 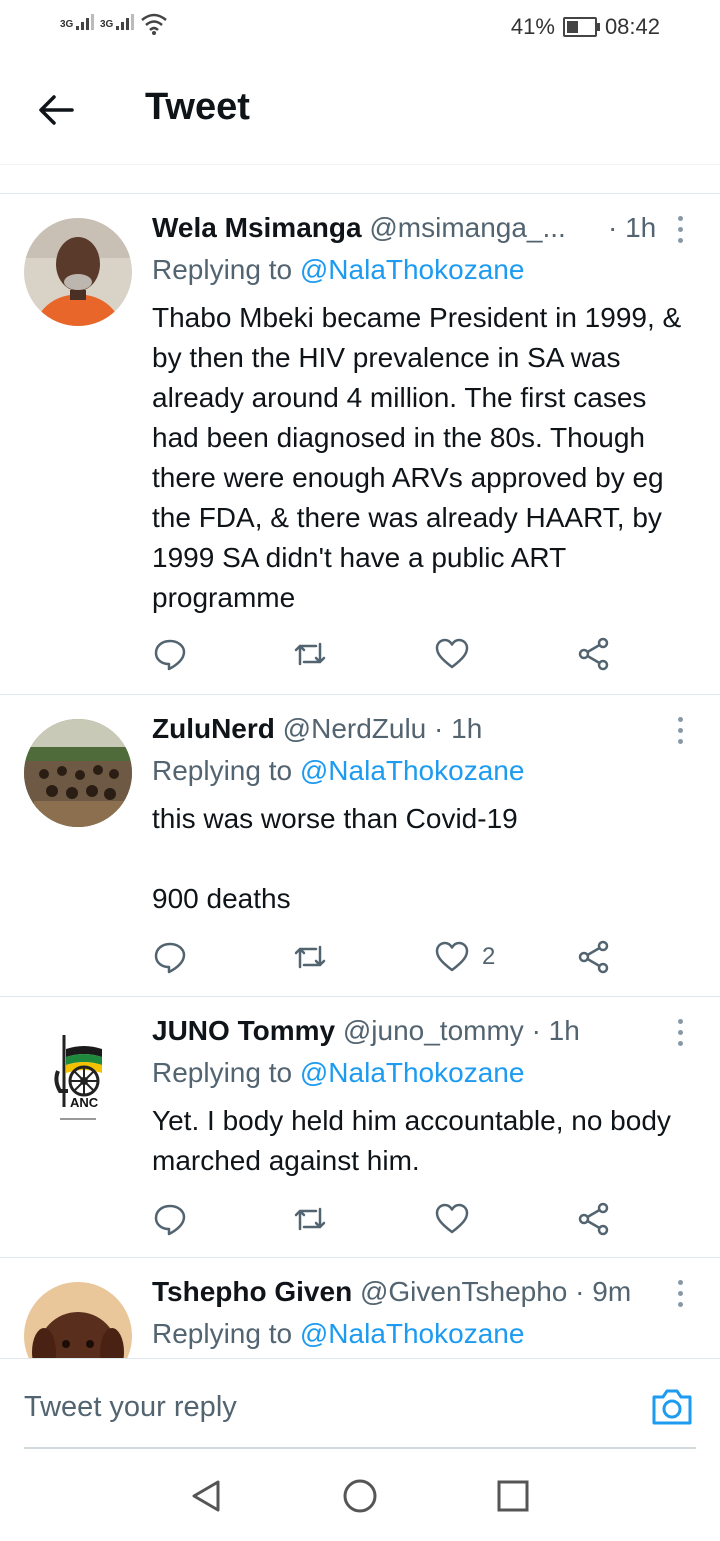 I want to click on reply-input: Tweet your reply, so click(x=130, y=1407).